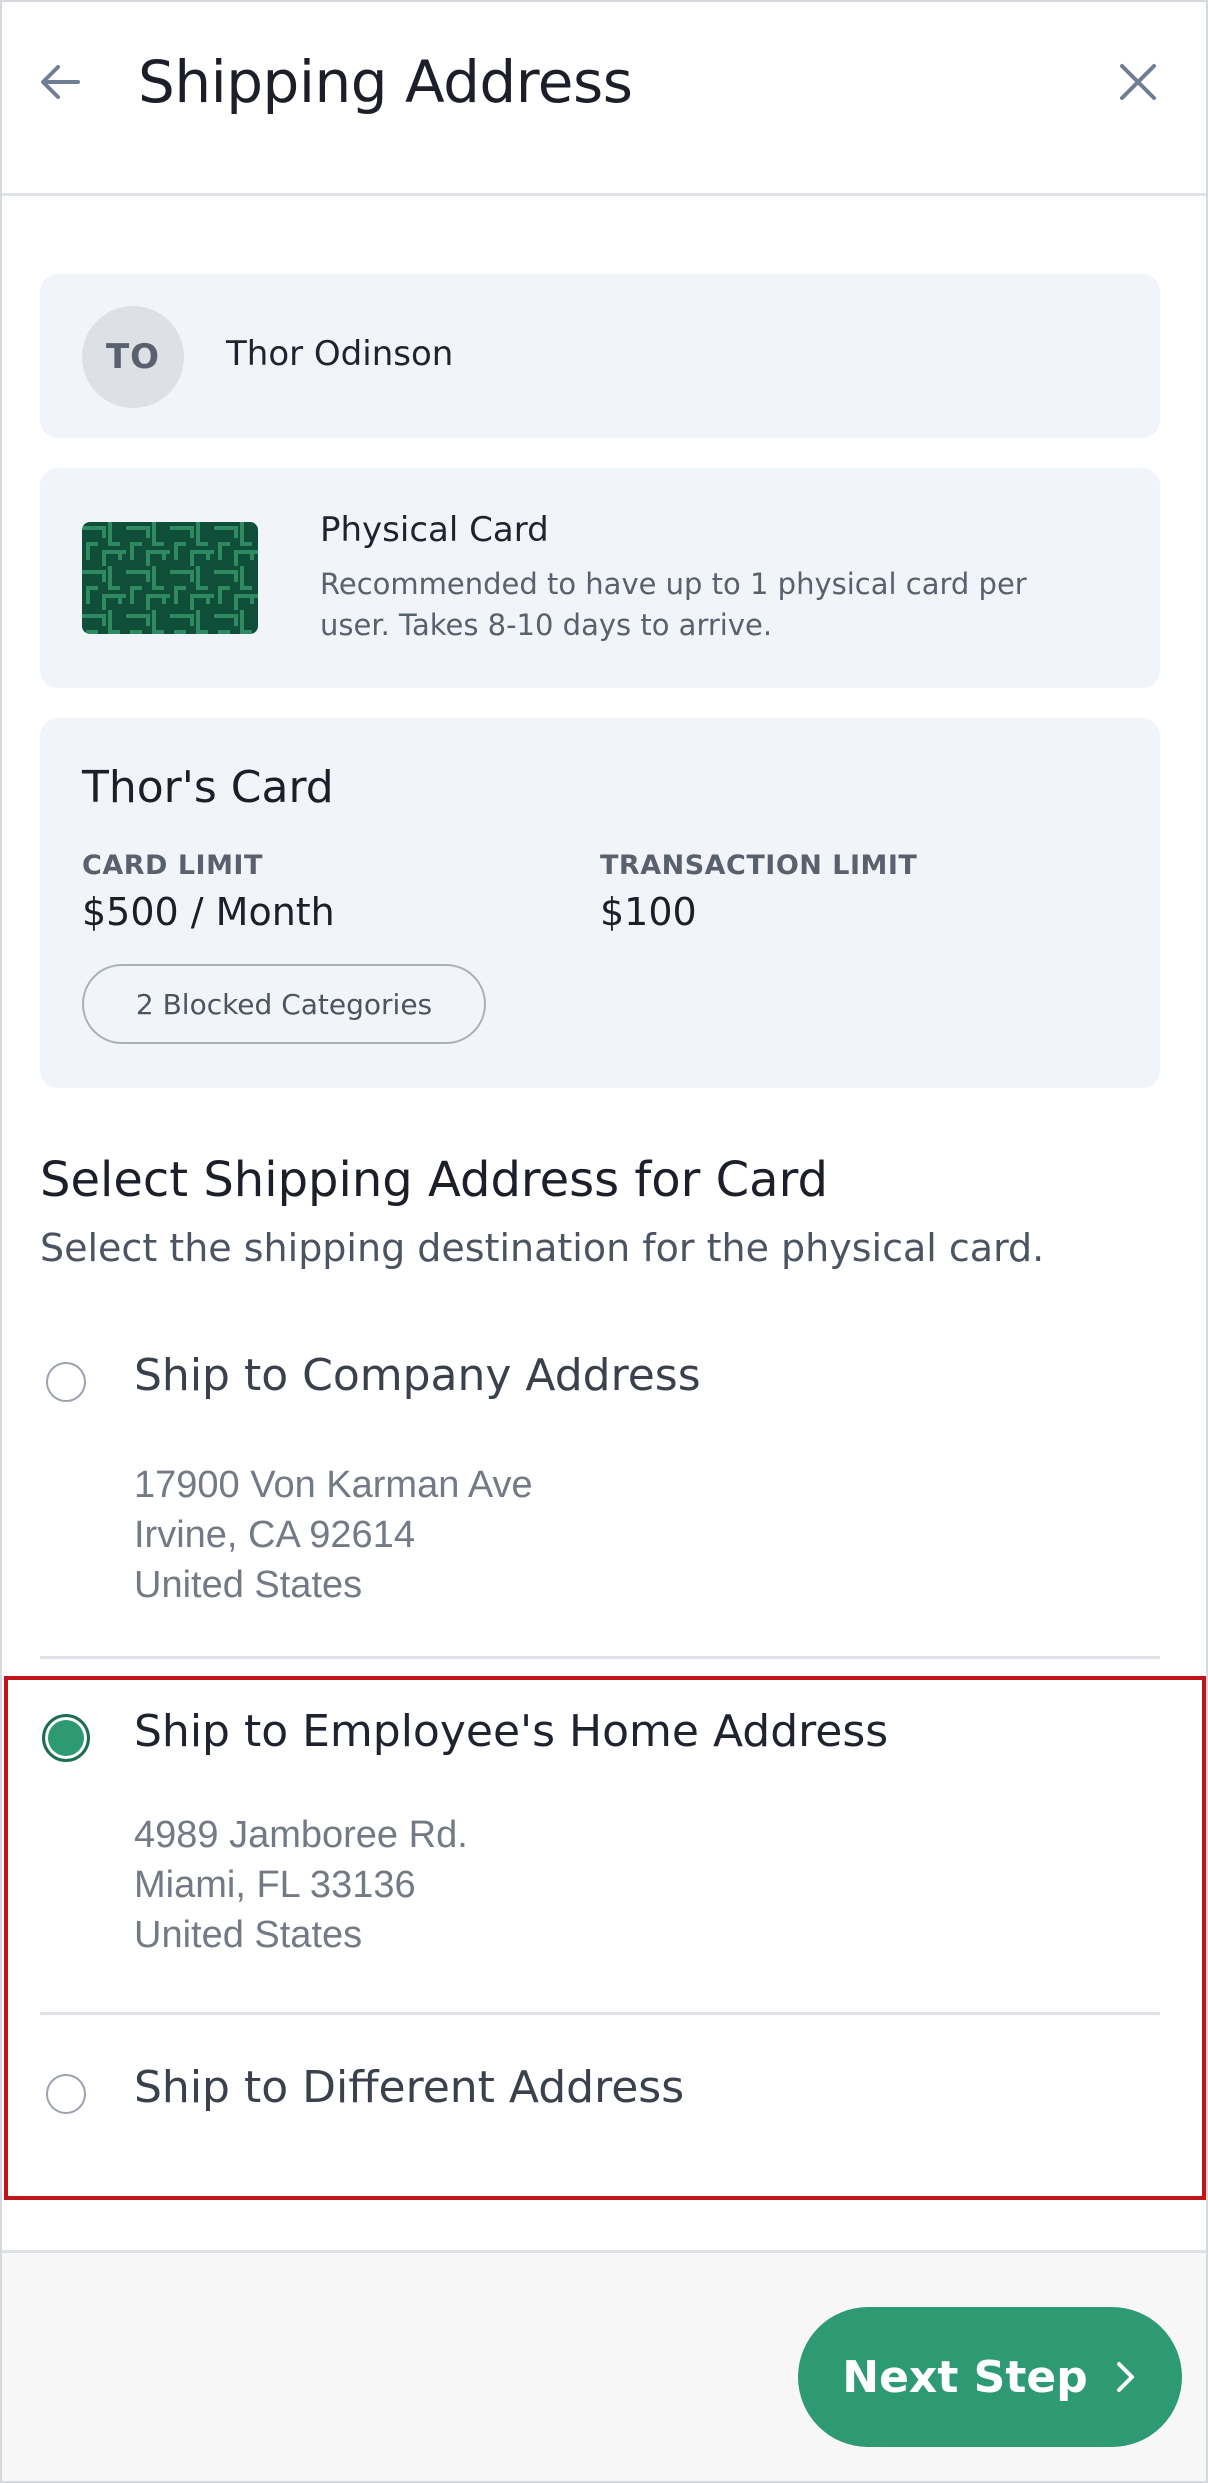 Image resolution: width=1208 pixels, height=2483 pixels. What do you see at coordinates (274, 1535) in the screenshot?
I see `address-line: Irvine, CA 92614` at bounding box center [274, 1535].